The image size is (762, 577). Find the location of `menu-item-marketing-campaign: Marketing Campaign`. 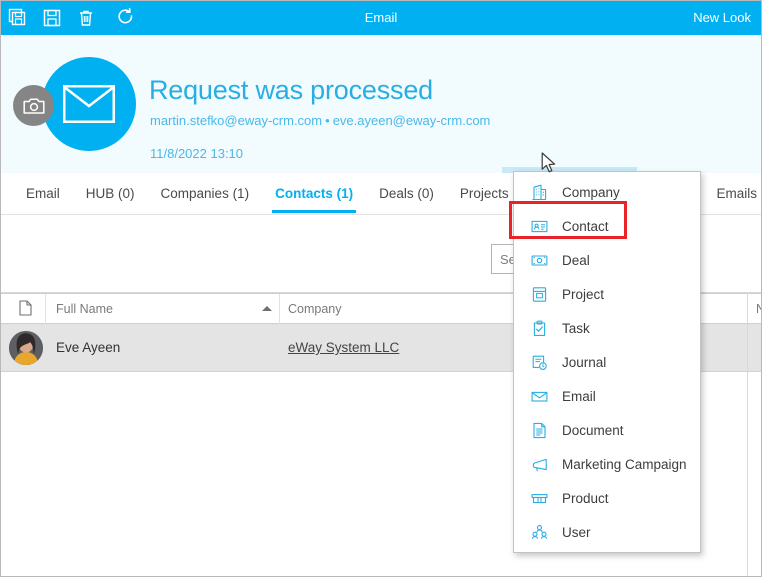

menu-item-marketing-campaign: Marketing Campaign is located at coordinates (607, 464).